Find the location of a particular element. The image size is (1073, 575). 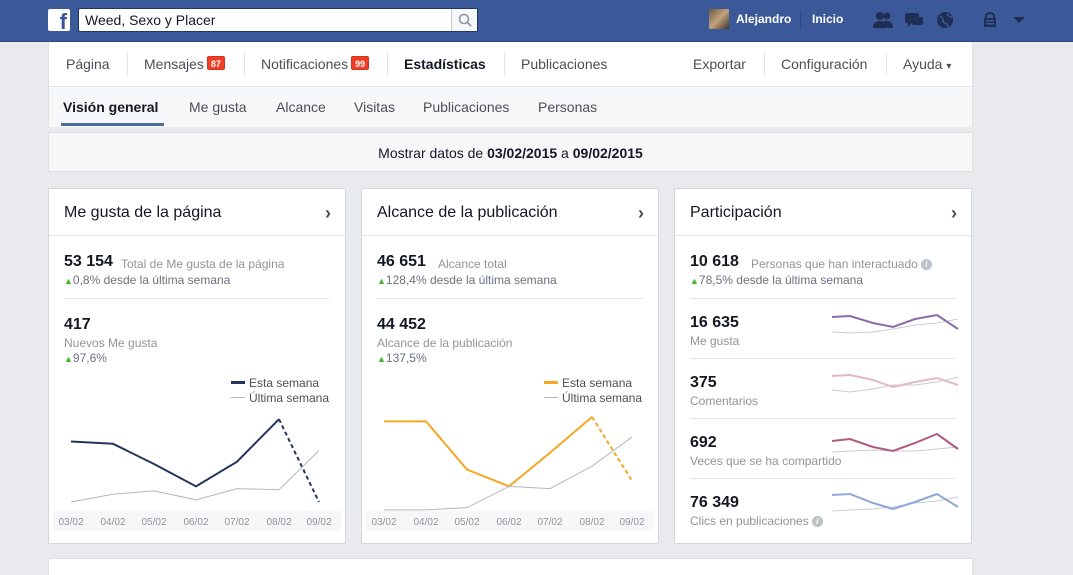

tab-mensajes: Mensajes 87 is located at coordinates (184, 64).